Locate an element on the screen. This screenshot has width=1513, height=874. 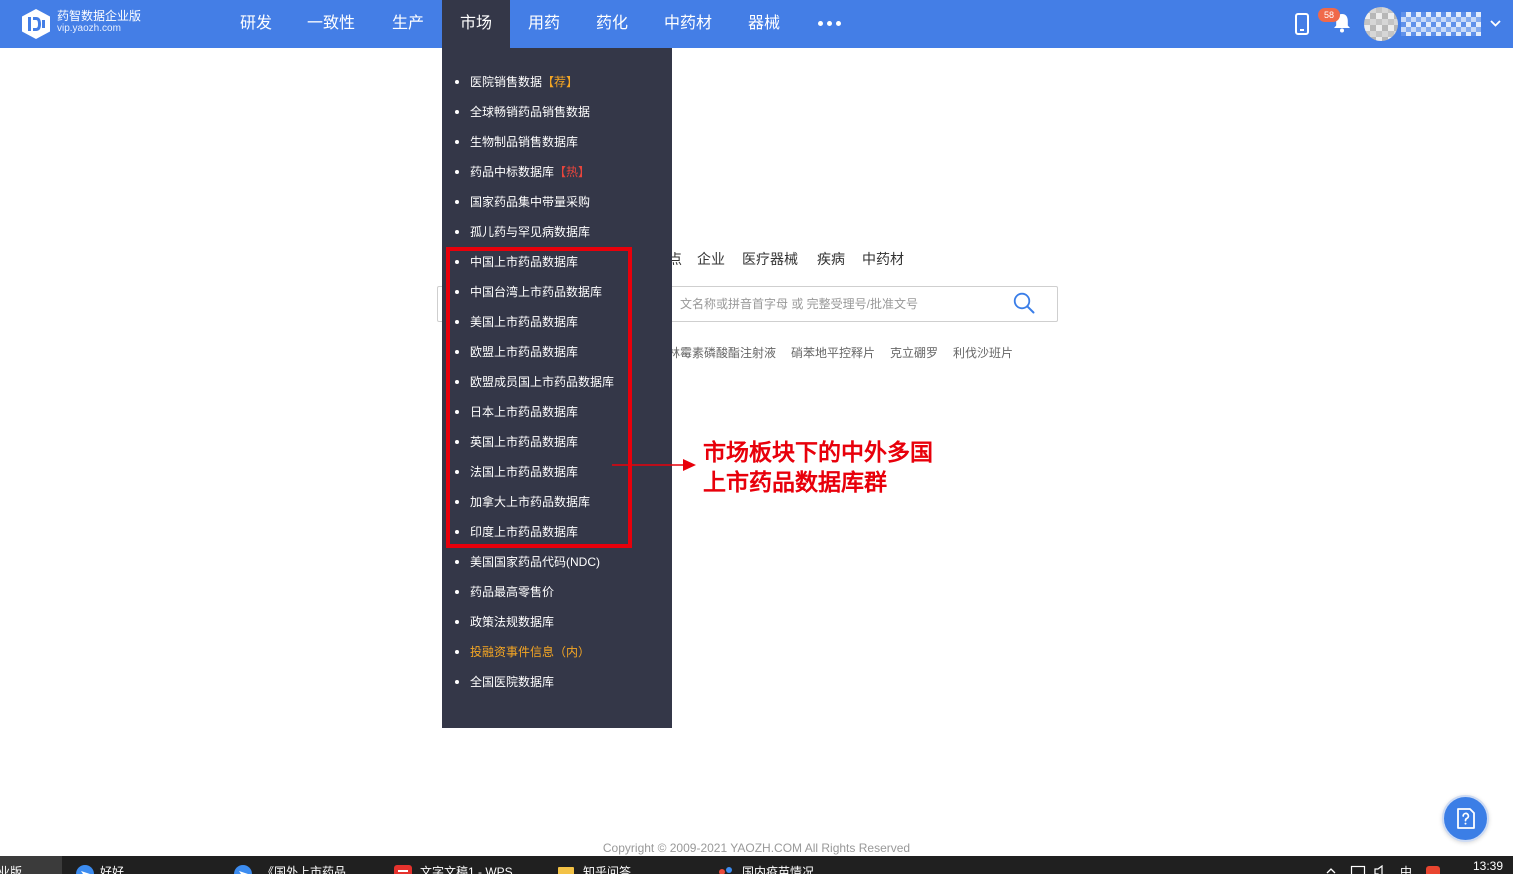
menu-item-hospital-sales-data: 医院销售数据【荐】 is located at coordinates (557, 82).